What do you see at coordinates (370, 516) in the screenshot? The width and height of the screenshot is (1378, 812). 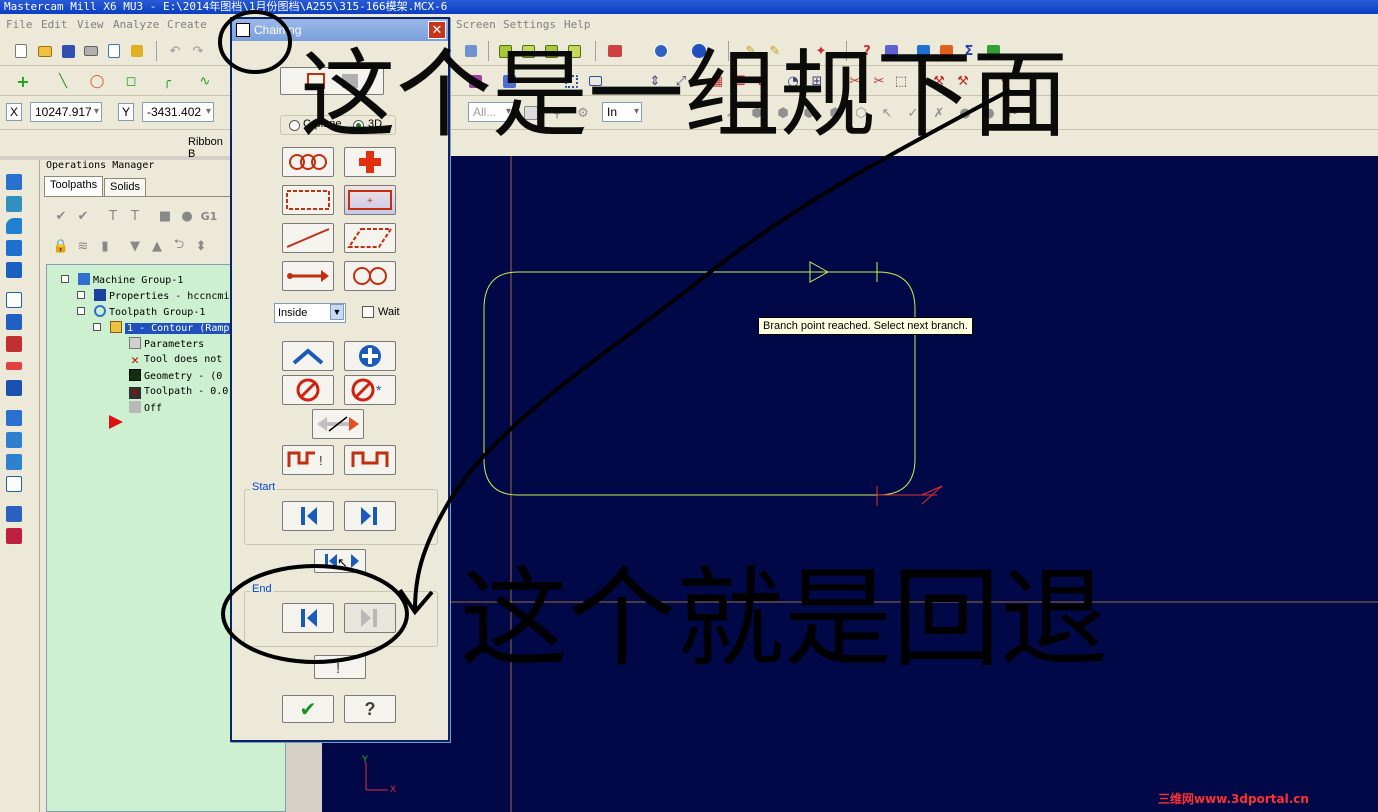 I see `start-forward-button` at bounding box center [370, 516].